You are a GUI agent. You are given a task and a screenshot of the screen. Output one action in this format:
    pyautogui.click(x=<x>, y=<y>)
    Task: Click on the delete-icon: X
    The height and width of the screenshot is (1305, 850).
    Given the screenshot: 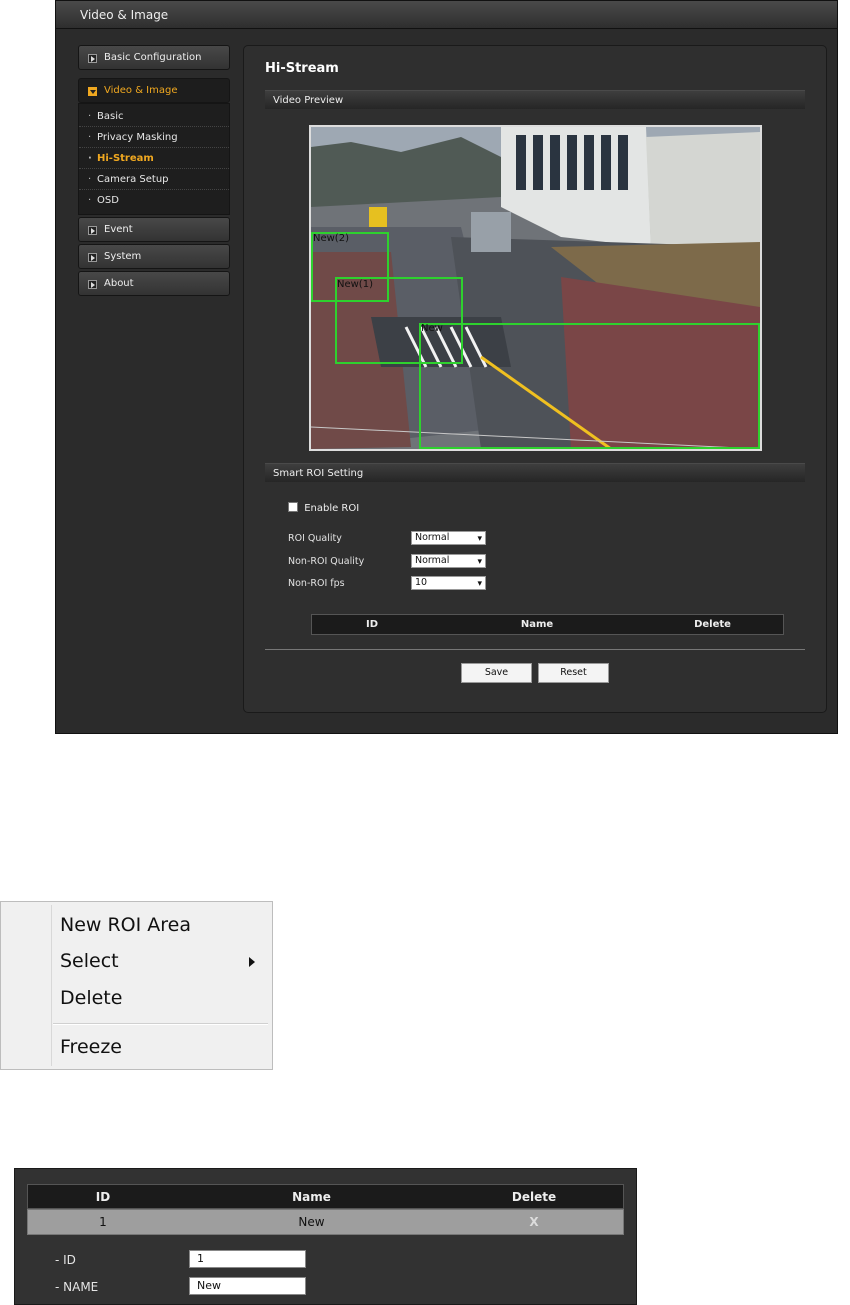 What is the action you would take?
    pyautogui.click(x=534, y=1222)
    